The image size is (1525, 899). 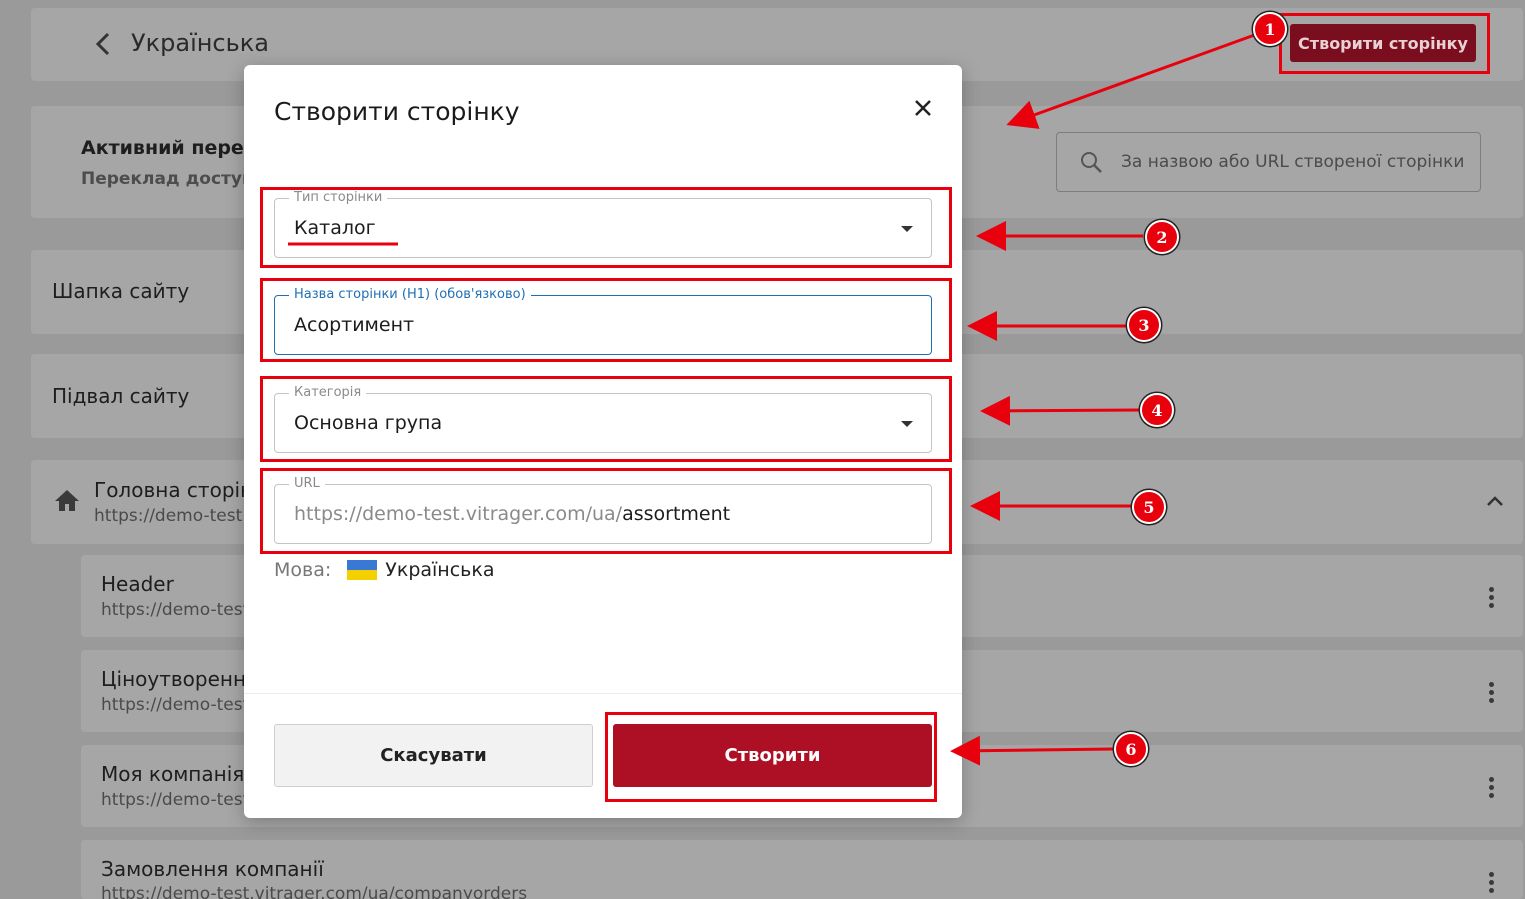 What do you see at coordinates (1149, 507) in the screenshot?
I see `annotation-badge-5: 5` at bounding box center [1149, 507].